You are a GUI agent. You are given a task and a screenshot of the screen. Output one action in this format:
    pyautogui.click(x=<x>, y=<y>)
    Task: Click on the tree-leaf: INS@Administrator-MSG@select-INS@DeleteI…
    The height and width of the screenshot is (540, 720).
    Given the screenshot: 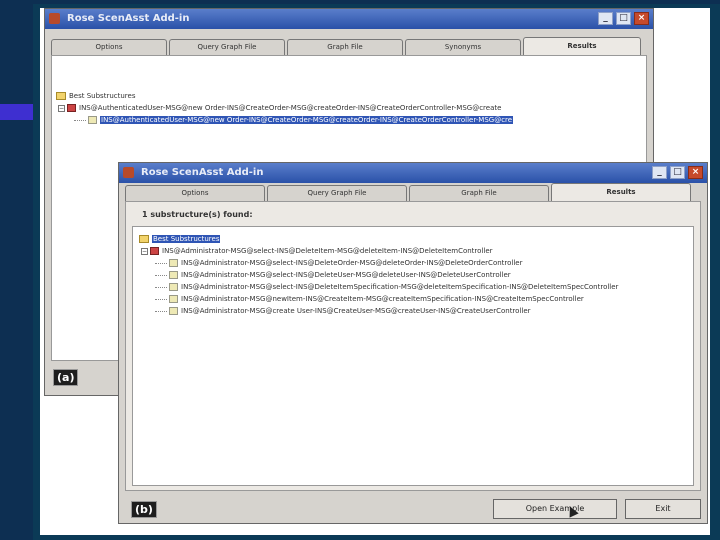 What is the action you would take?
    pyautogui.click(x=386, y=287)
    